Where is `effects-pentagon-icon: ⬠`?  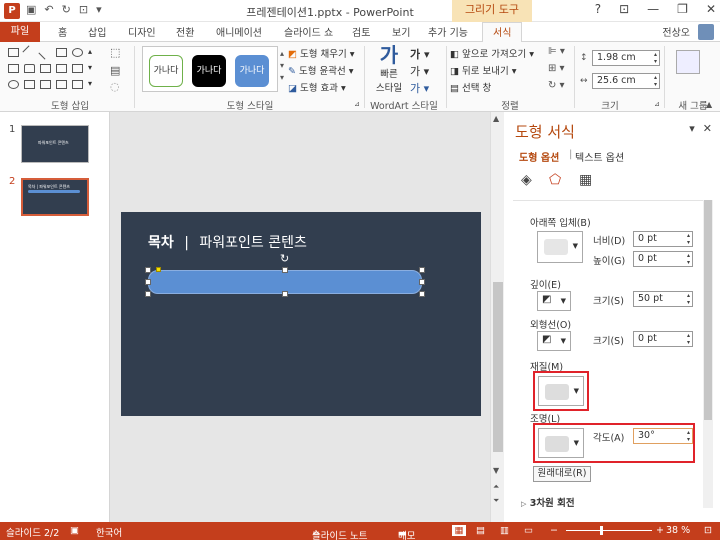 effects-pentagon-icon: ⬠ is located at coordinates (555, 180).